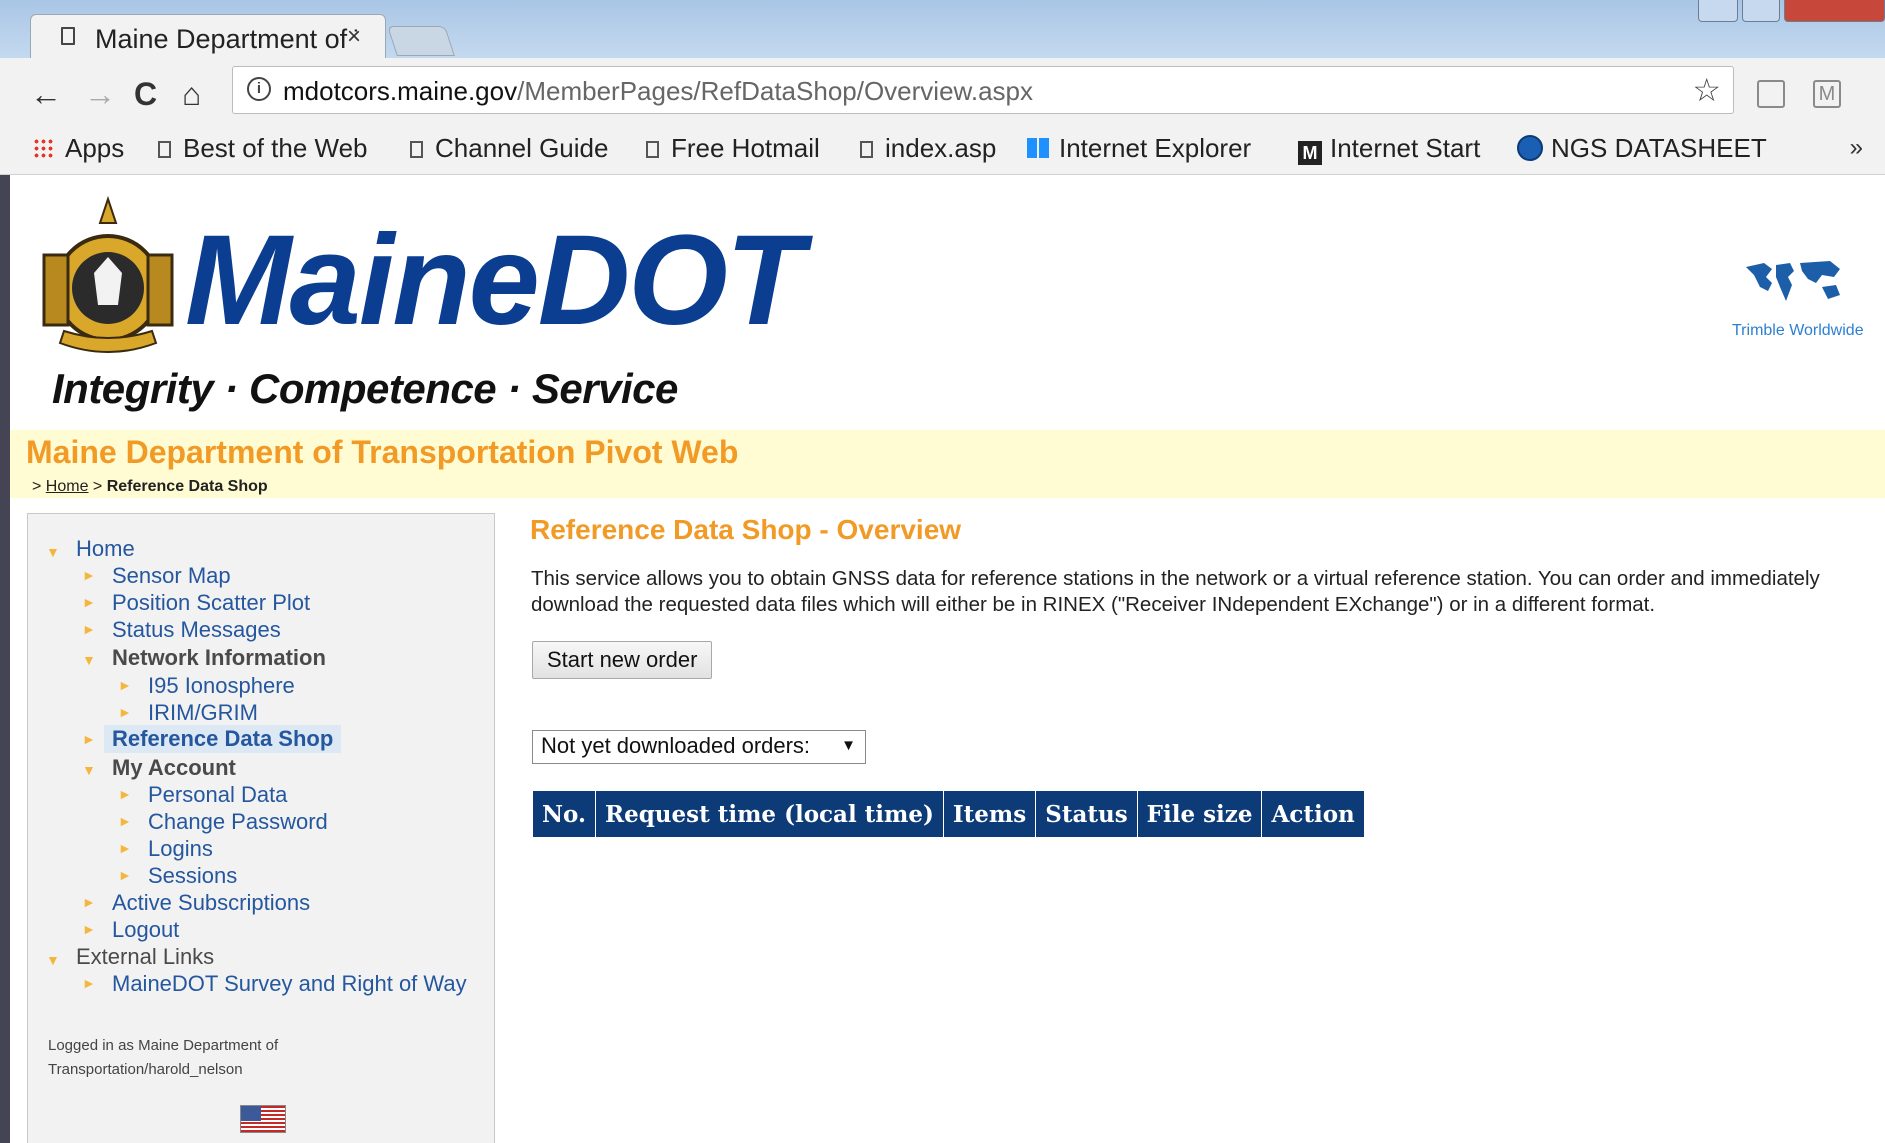  Describe the element at coordinates (145, 930) in the screenshot. I see `nav-item-logout: Logout` at that location.